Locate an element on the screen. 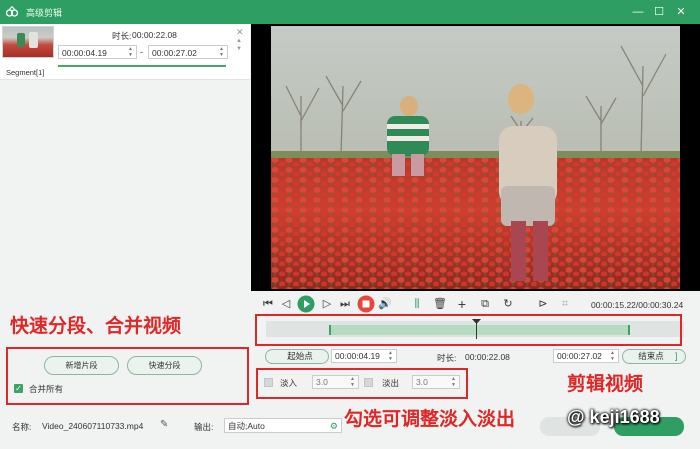  time-display: 00:00:15.22/00:00:30.24 is located at coordinates (637, 305).